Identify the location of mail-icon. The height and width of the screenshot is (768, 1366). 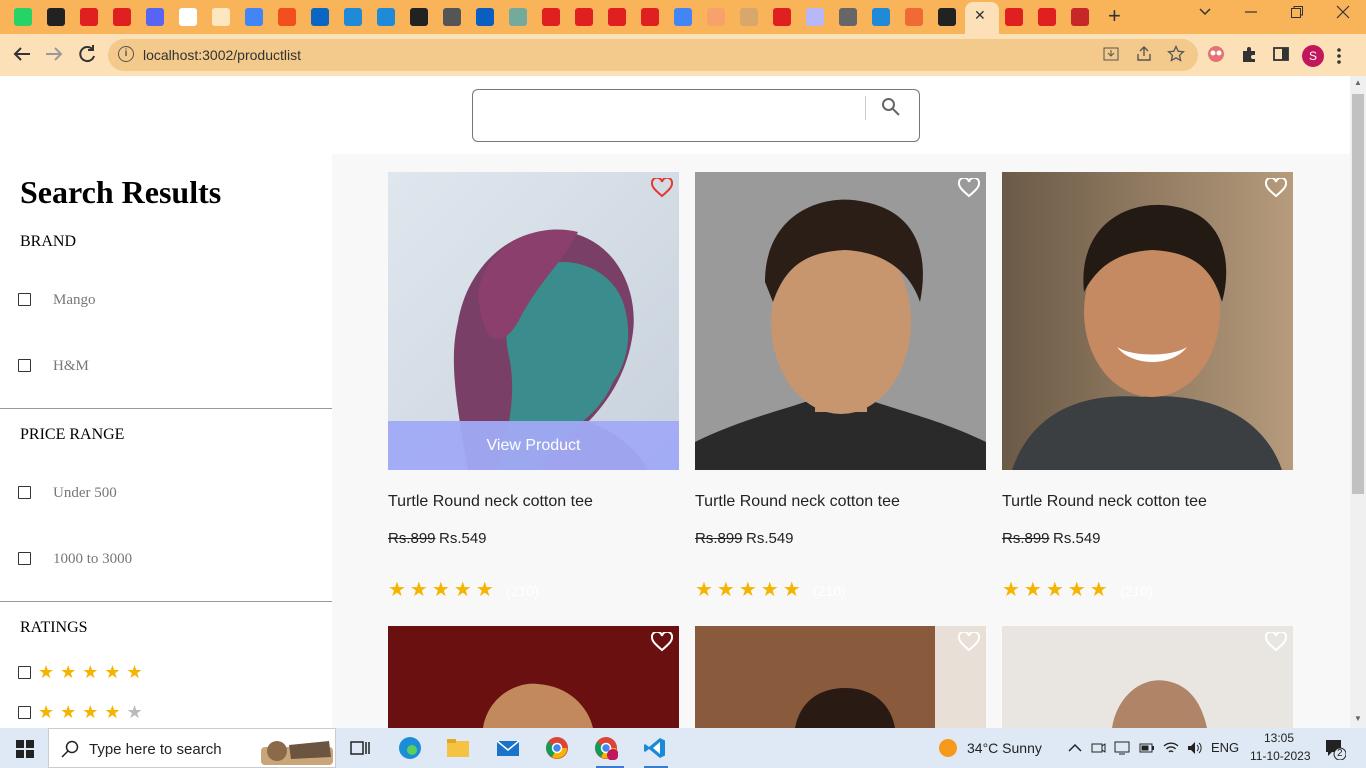
(508, 748).